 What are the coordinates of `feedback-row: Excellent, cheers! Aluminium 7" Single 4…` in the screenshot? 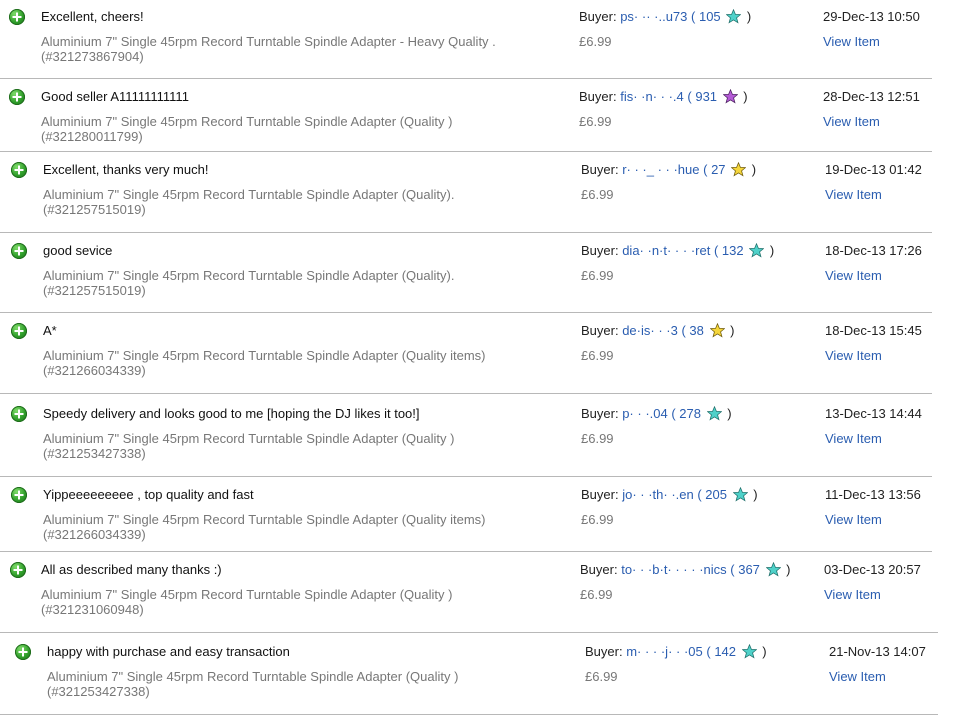 It's located at (466, 38).